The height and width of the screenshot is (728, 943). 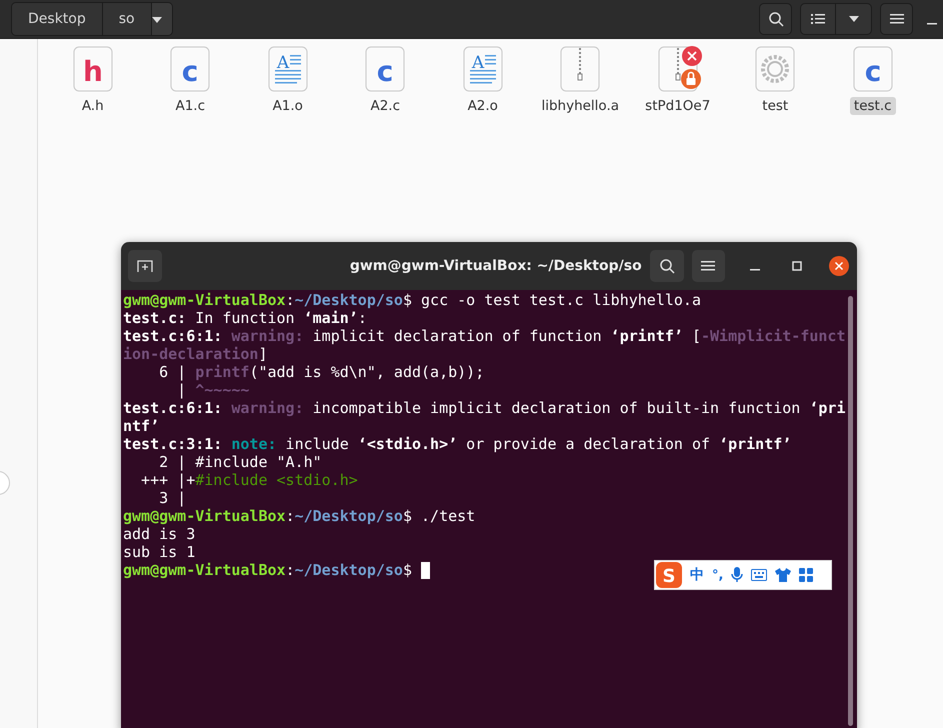 What do you see at coordinates (677, 106) in the screenshot?
I see `file-name: stPd1Oe7` at bounding box center [677, 106].